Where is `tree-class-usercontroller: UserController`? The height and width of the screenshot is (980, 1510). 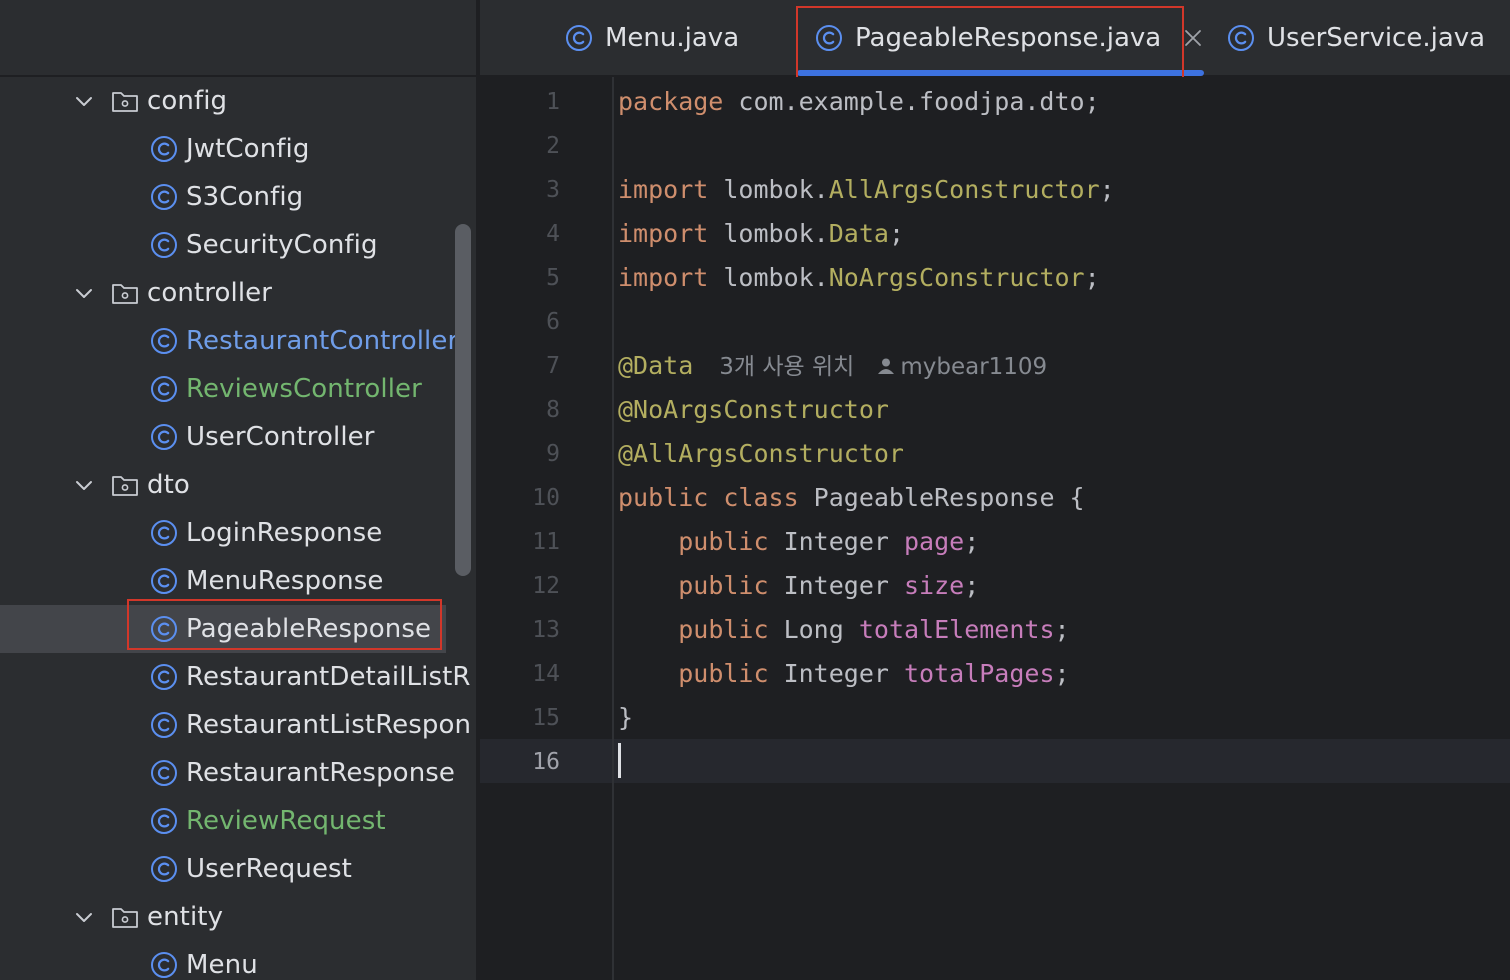
tree-class-usercontroller: UserController is located at coordinates (238, 437).